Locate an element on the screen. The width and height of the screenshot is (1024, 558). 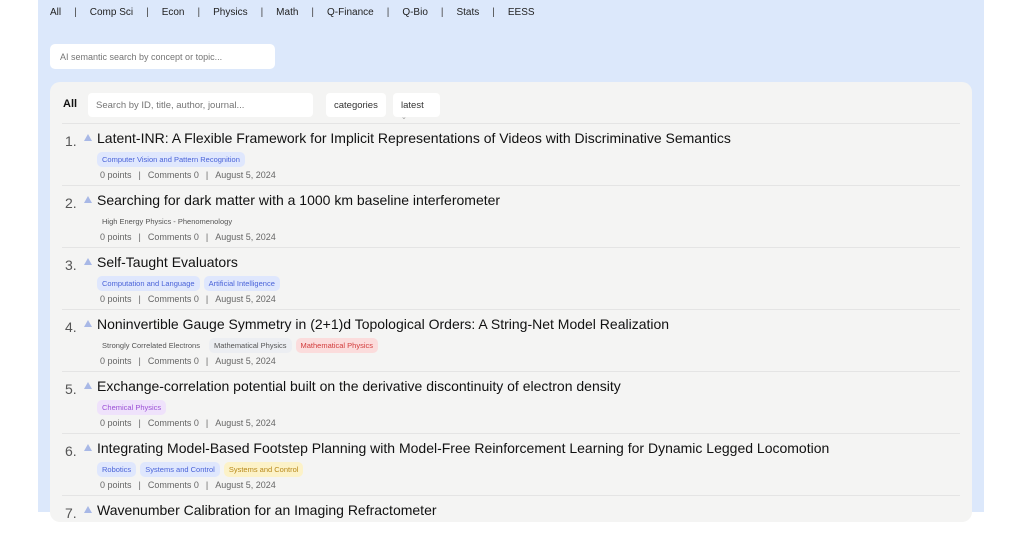
sort-dropdown: latest ⌄ is located at coordinates (416, 107).